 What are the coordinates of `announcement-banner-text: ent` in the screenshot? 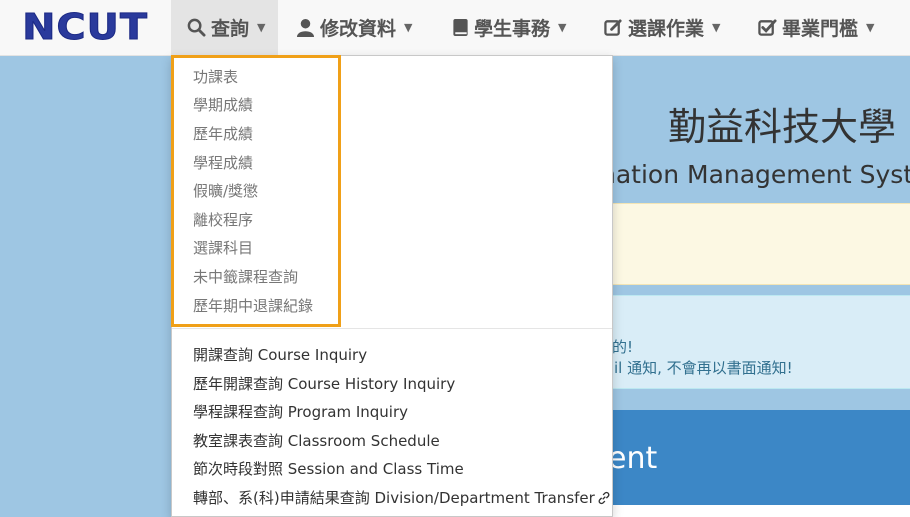 It's located at (633, 458).